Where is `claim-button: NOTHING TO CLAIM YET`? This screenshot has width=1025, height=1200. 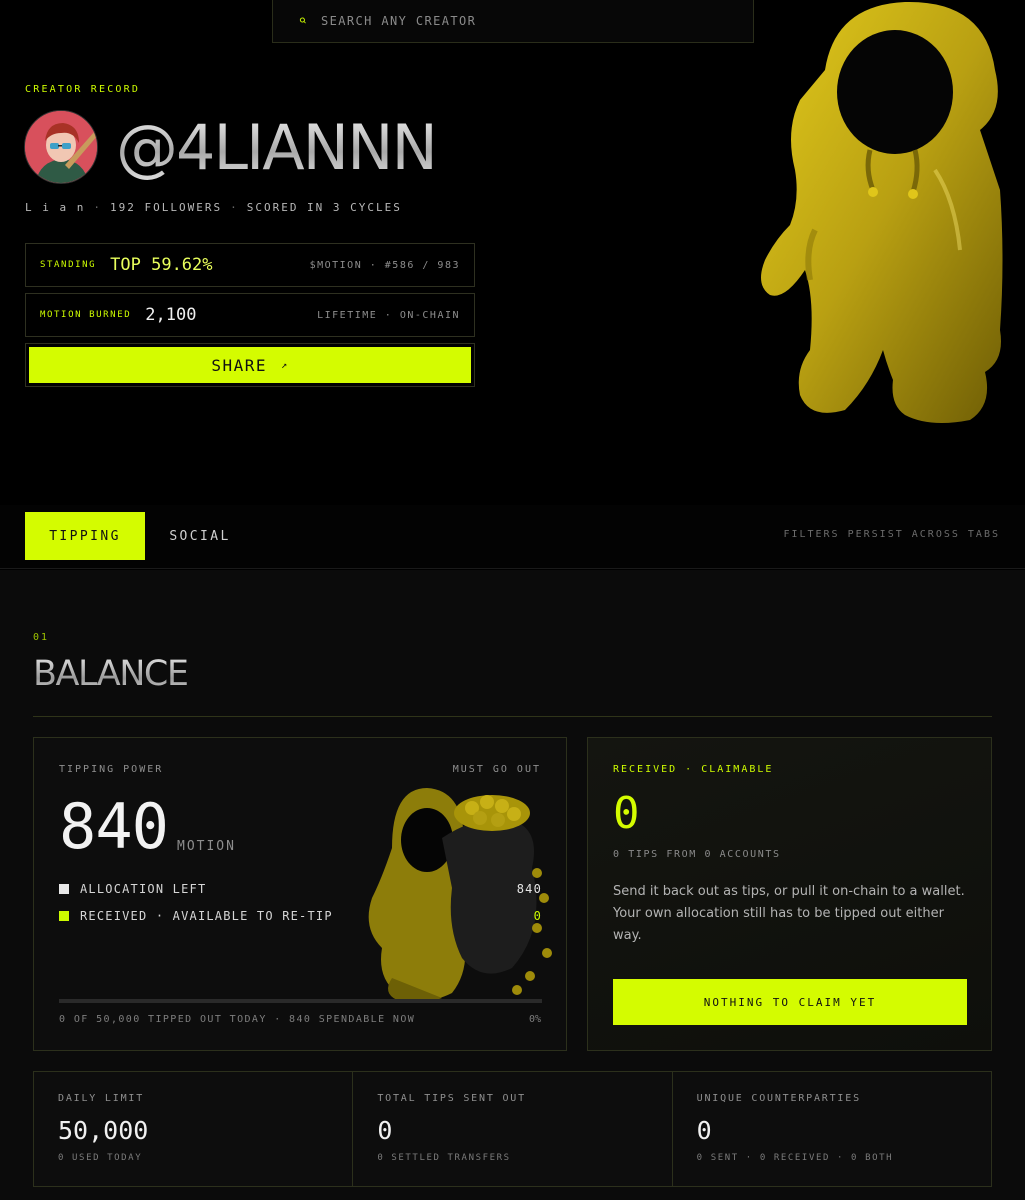 claim-button: NOTHING TO CLAIM YET is located at coordinates (790, 1002).